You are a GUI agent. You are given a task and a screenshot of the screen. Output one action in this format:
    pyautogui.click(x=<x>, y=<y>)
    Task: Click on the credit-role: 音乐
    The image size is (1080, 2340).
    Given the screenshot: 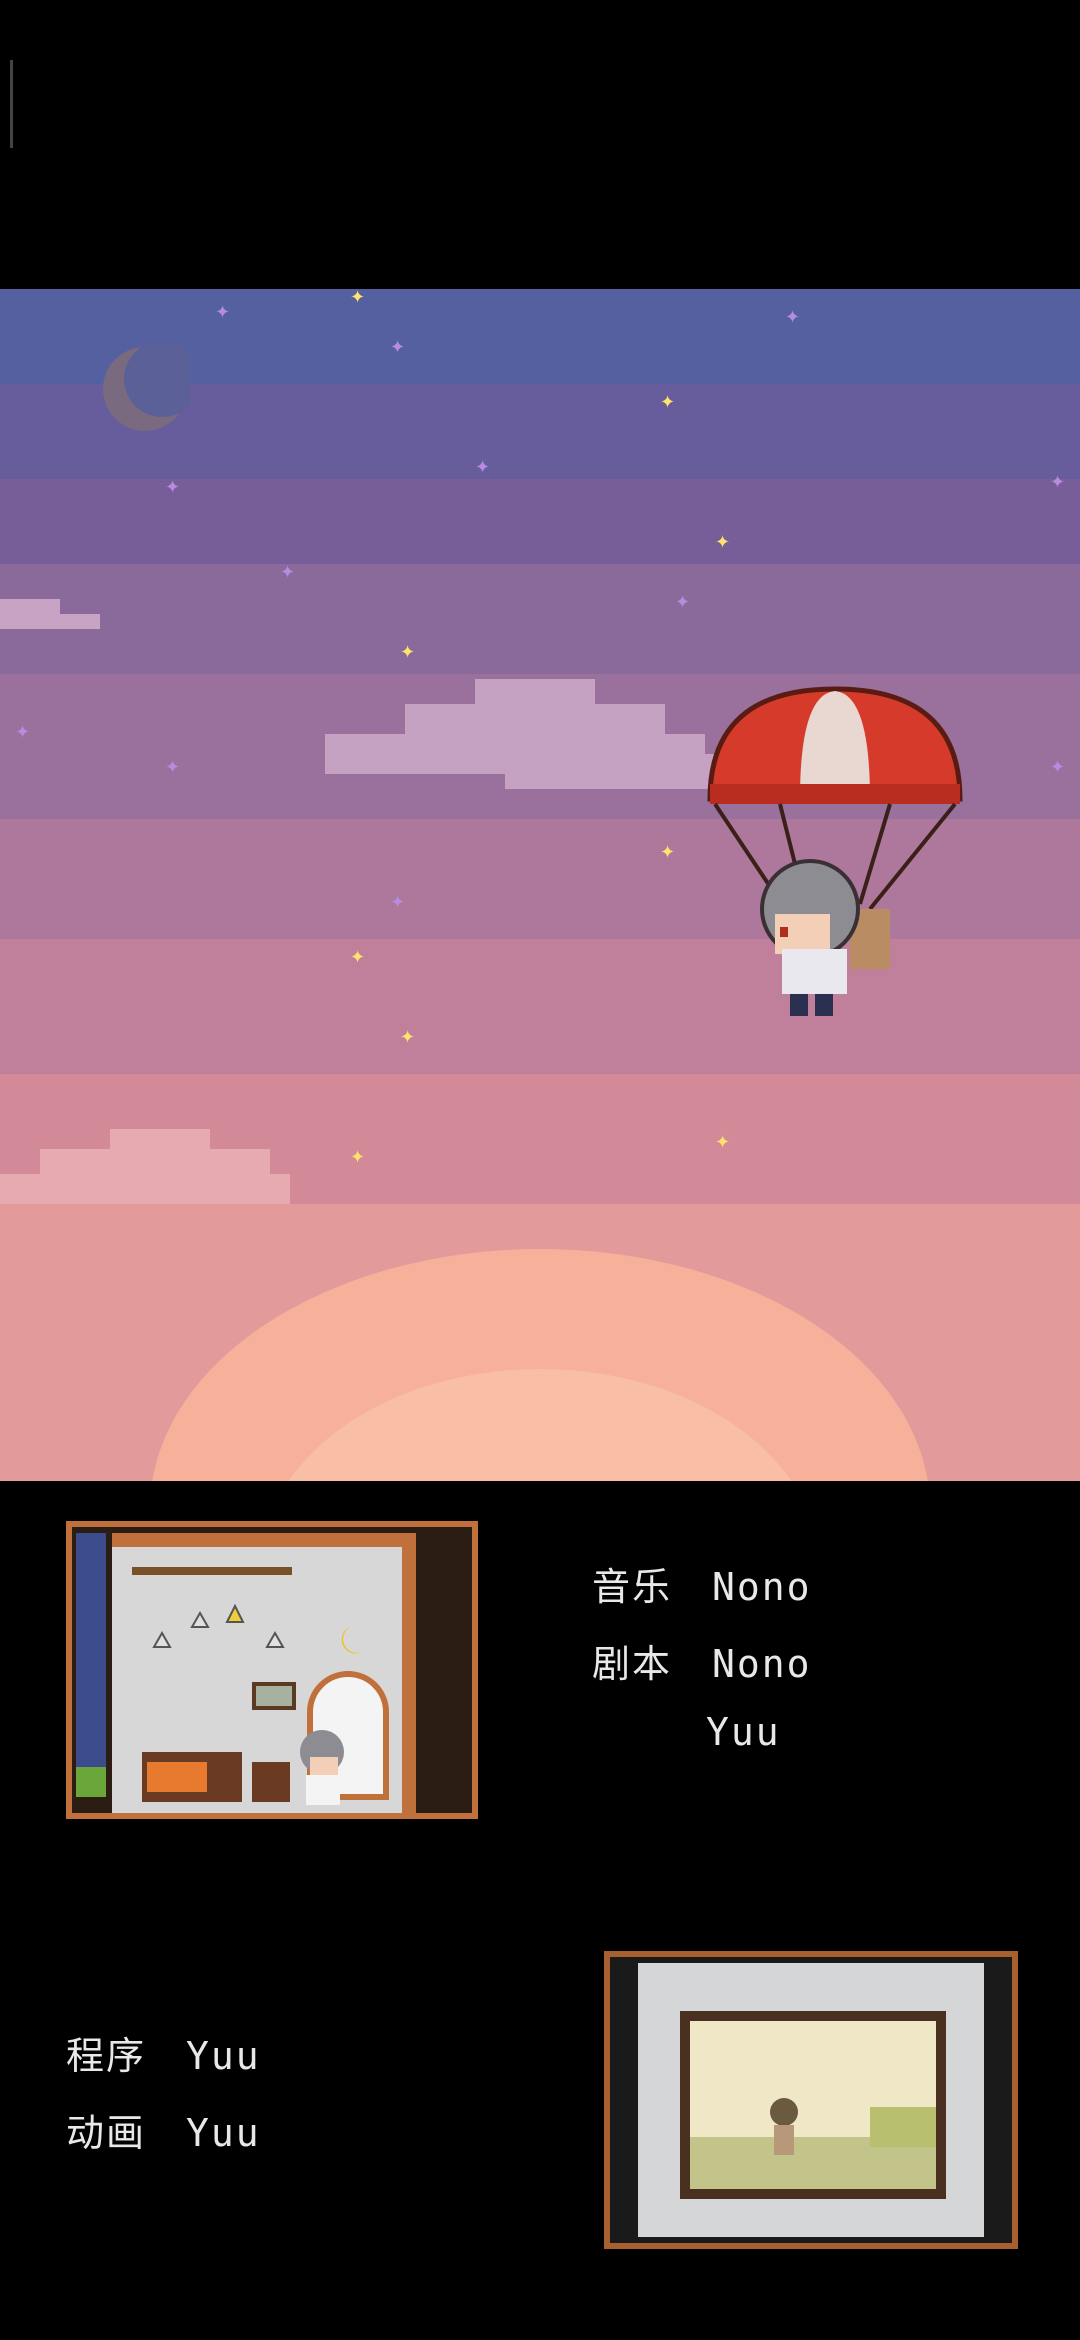 What is the action you would take?
    pyautogui.click(x=632, y=1587)
    